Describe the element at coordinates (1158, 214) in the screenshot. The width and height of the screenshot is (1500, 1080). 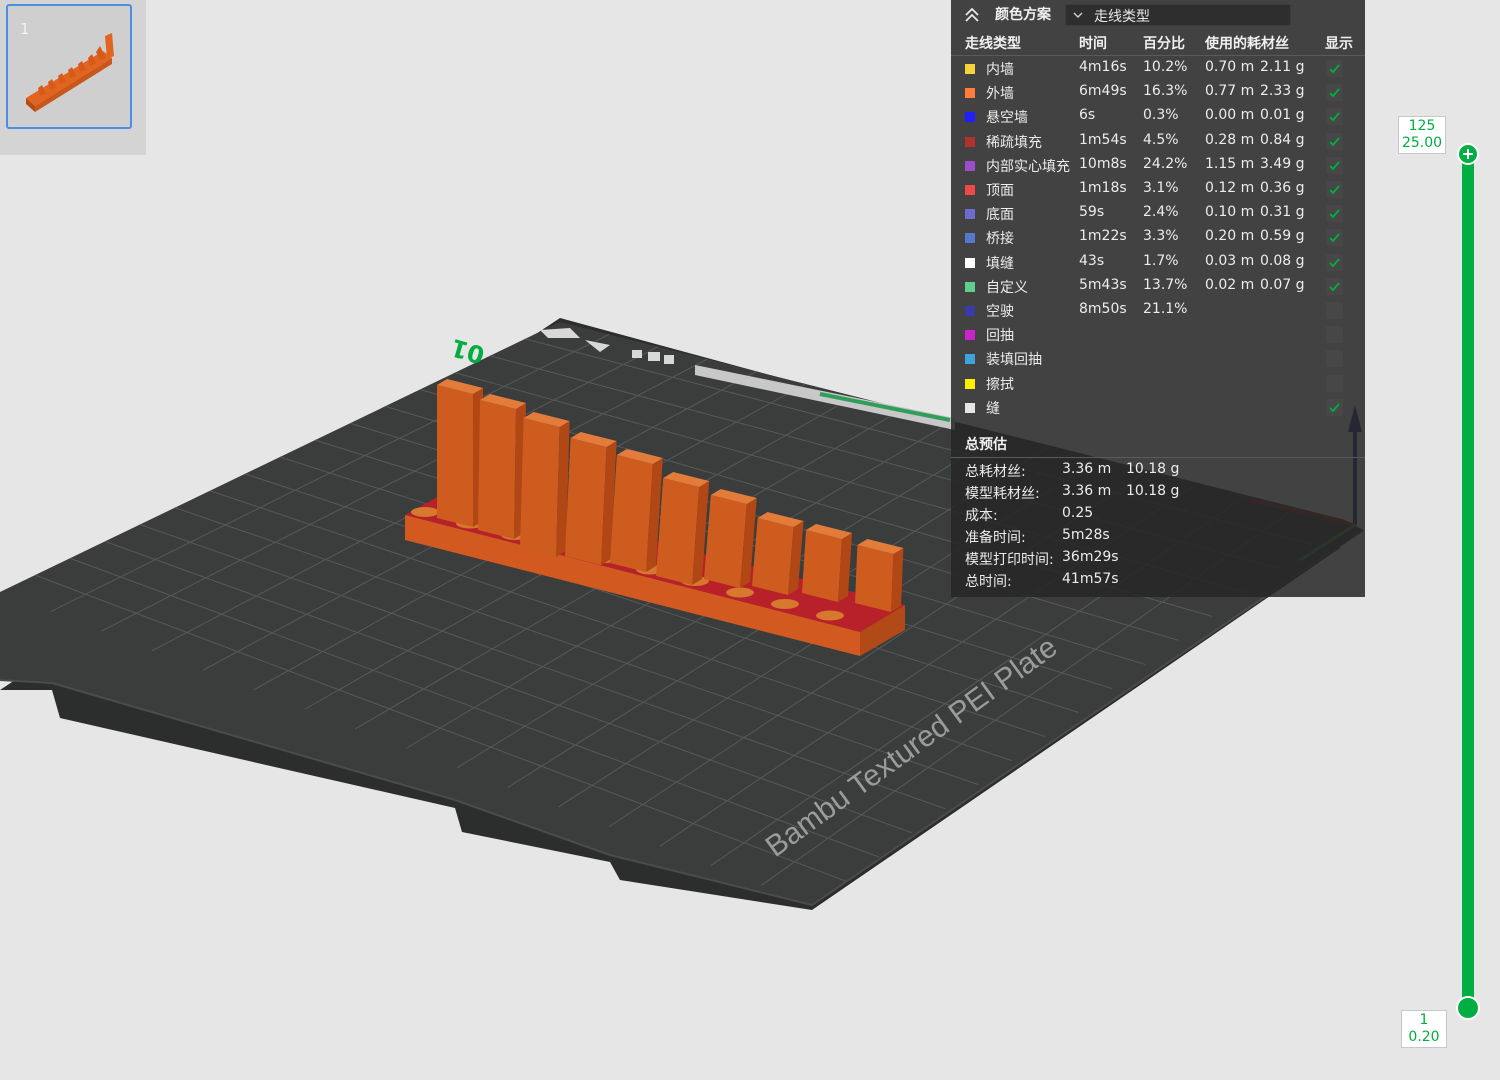
I see `legend-row: 底面 59s 2.4% 0.10 m 0.31 g` at that location.